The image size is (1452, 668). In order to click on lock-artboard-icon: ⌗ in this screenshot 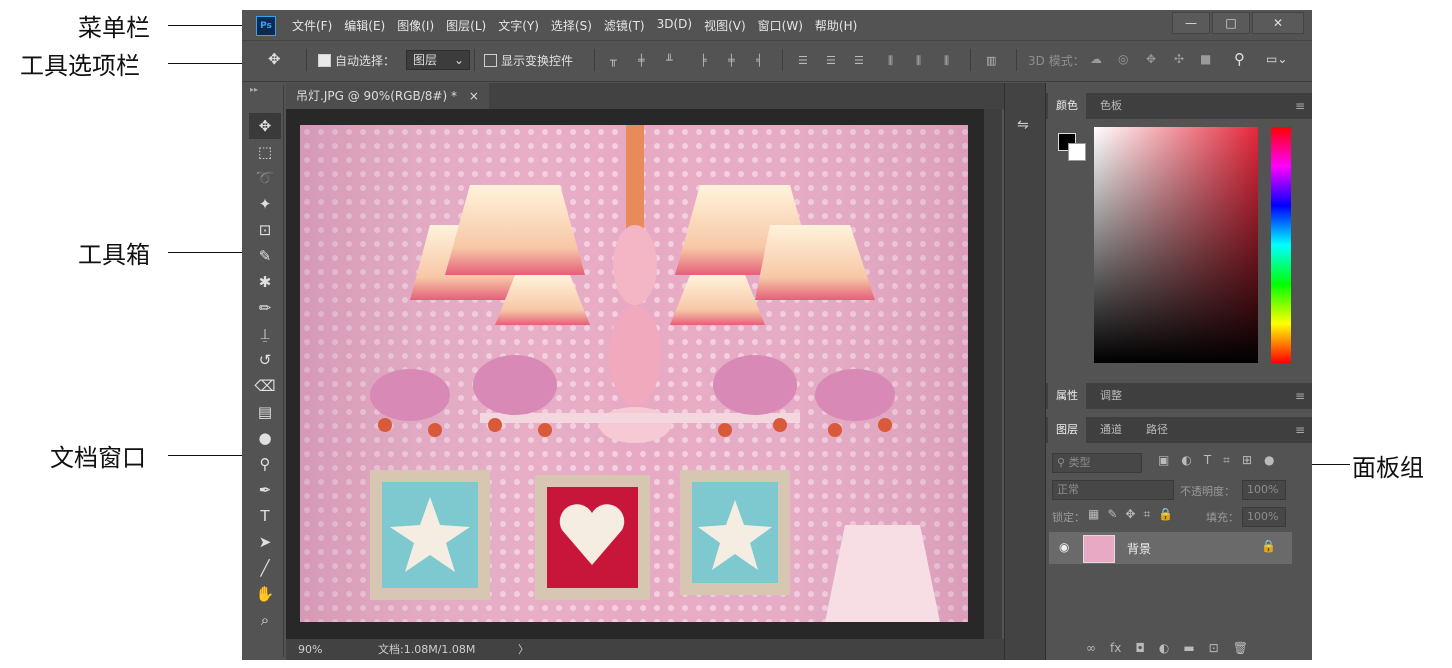, I will do `click(1146, 514)`.